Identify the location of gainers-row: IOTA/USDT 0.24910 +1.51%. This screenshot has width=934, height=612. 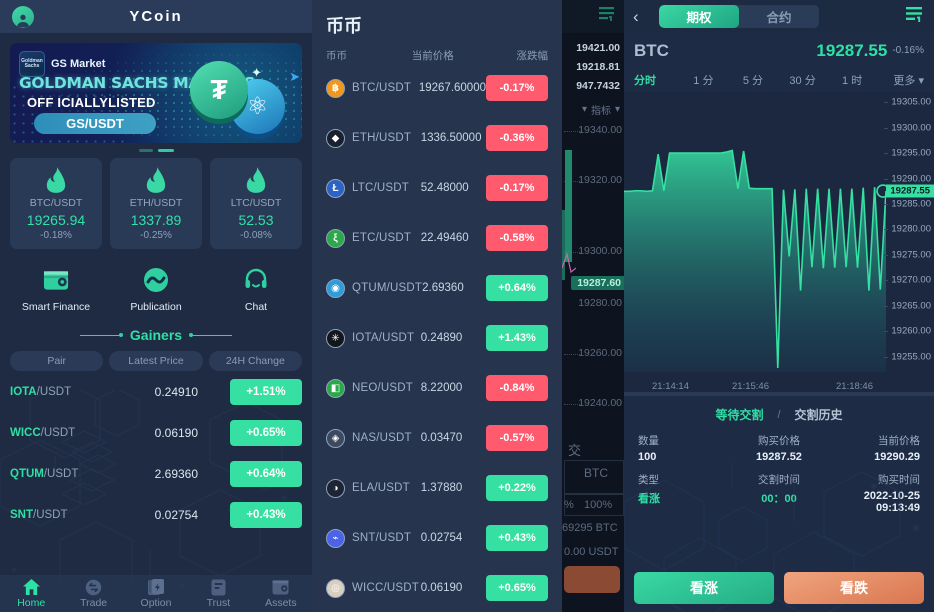
(156, 391).